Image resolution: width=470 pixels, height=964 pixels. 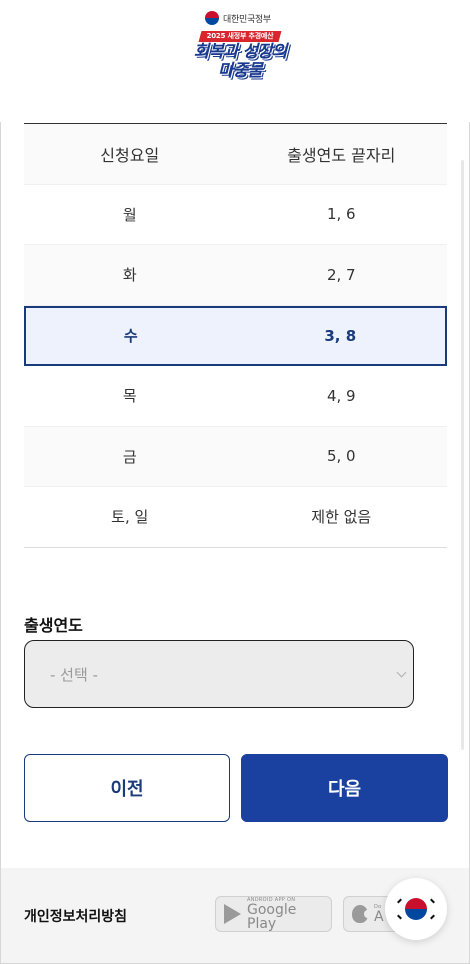 What do you see at coordinates (235, 396) in the screenshot?
I see `table-row: 목 4, 9` at bounding box center [235, 396].